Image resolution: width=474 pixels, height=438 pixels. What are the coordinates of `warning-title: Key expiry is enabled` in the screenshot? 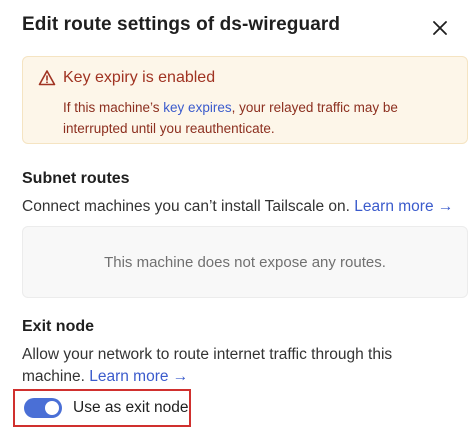 It's located at (139, 77).